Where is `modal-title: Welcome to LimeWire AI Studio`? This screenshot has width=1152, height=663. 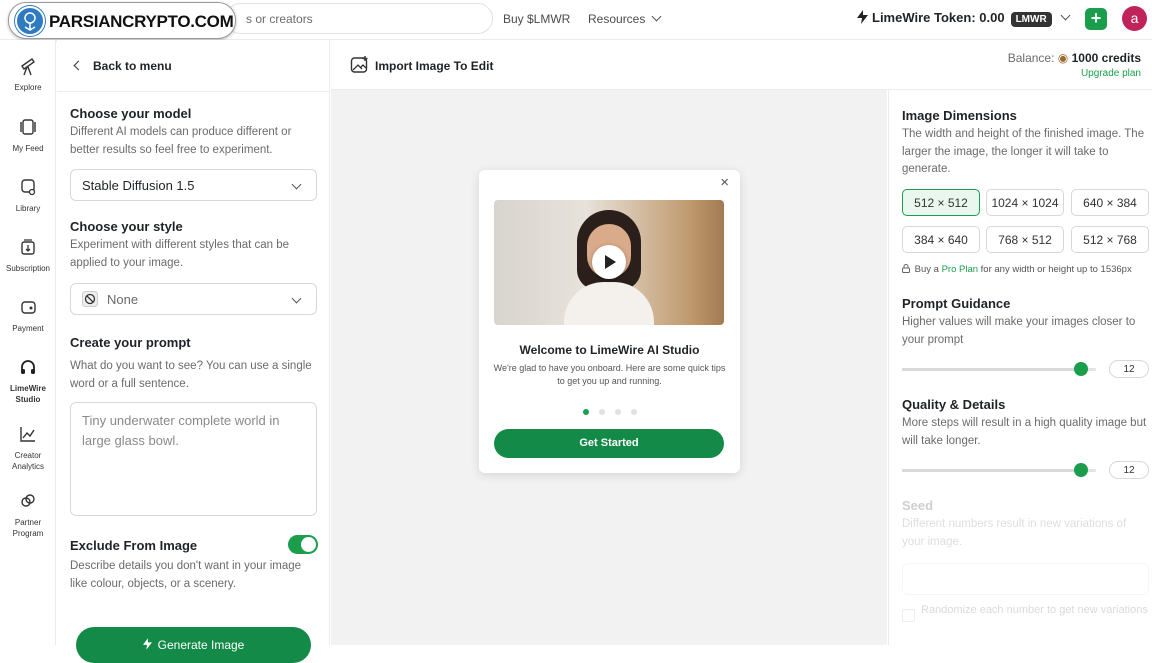 modal-title: Welcome to LimeWire AI Studio is located at coordinates (609, 350).